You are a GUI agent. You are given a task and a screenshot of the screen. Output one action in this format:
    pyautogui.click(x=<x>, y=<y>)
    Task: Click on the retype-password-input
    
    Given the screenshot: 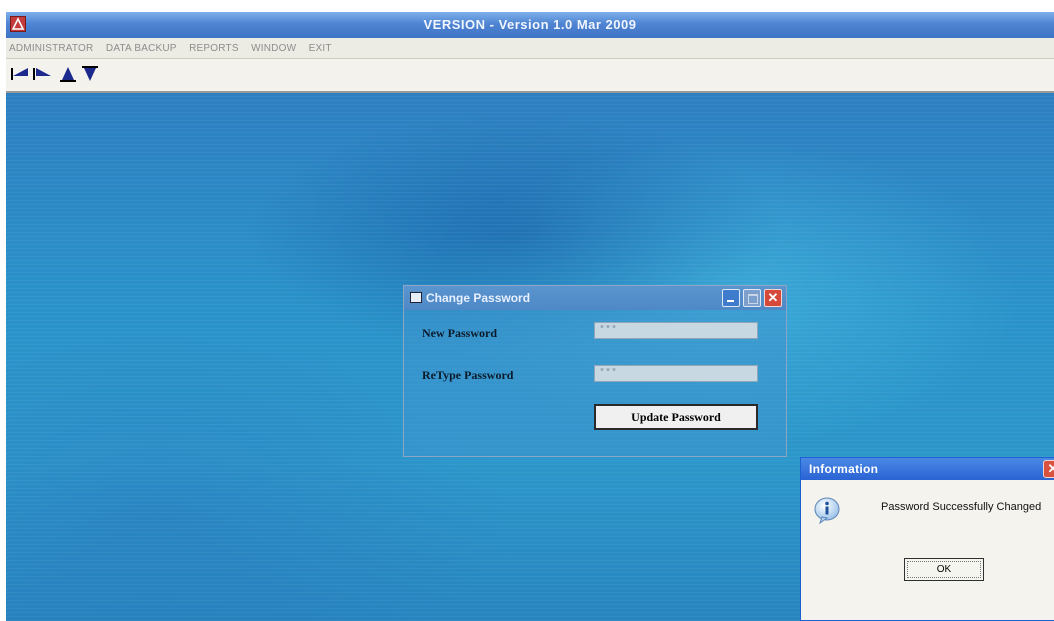 What is the action you would take?
    pyautogui.click(x=676, y=373)
    